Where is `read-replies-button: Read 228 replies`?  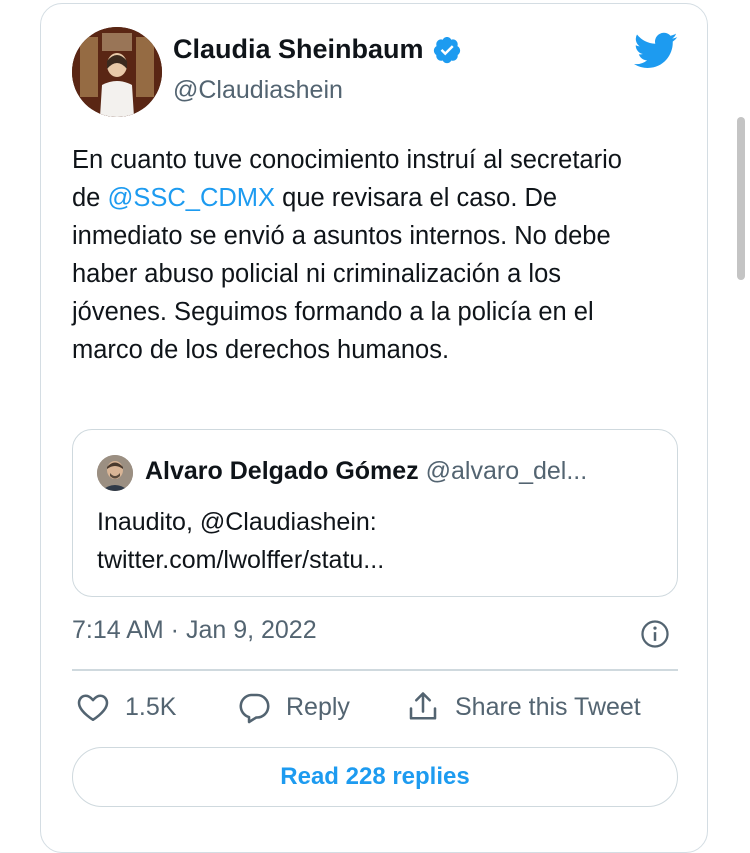
read-replies-button: Read 228 replies is located at coordinates (375, 777).